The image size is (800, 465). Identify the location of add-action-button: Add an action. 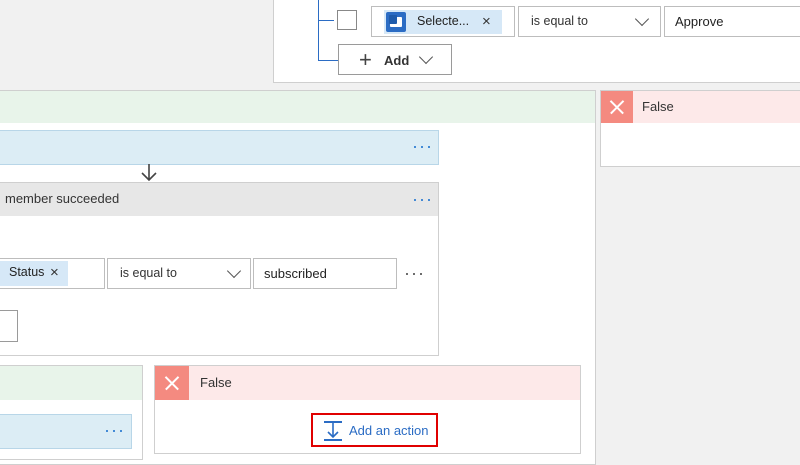
(374, 430).